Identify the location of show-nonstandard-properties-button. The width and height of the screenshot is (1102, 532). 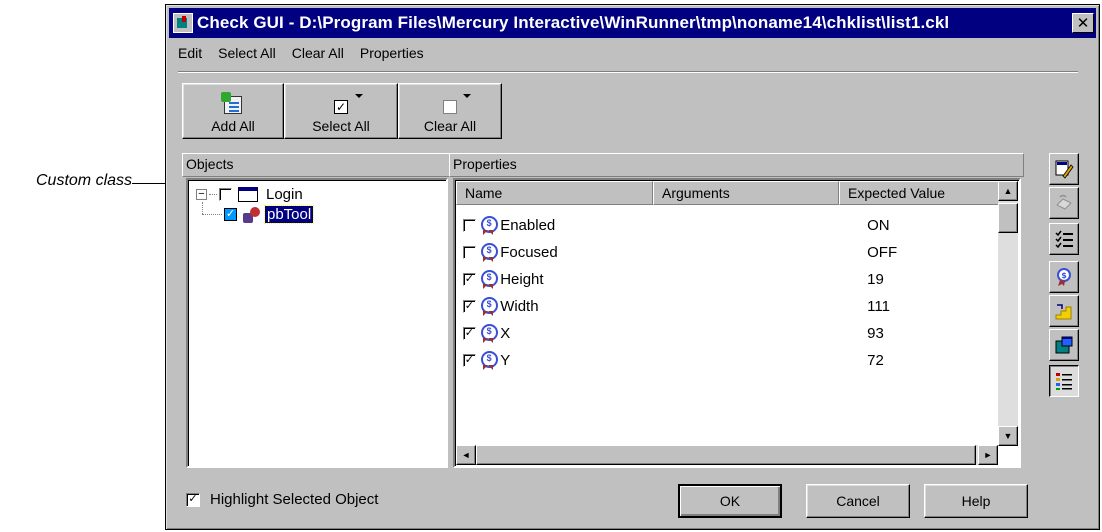
(1064, 311).